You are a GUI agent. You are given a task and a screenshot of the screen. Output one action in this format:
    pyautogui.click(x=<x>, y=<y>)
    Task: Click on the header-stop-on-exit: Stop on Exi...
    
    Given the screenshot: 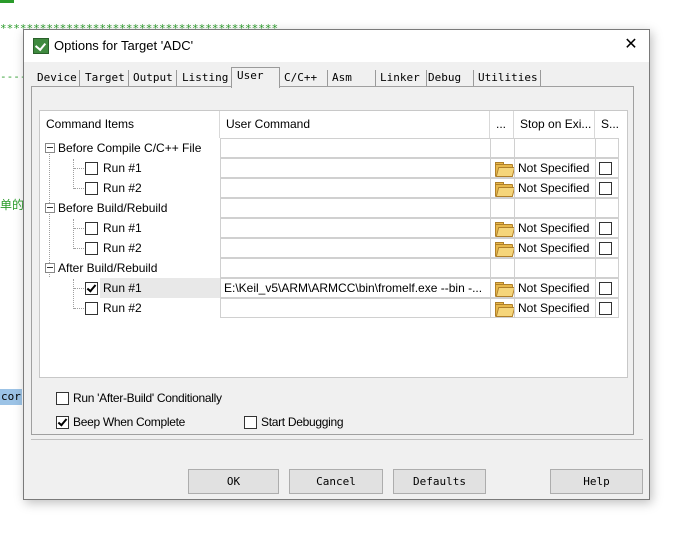 What is the action you would take?
    pyautogui.click(x=554, y=124)
    